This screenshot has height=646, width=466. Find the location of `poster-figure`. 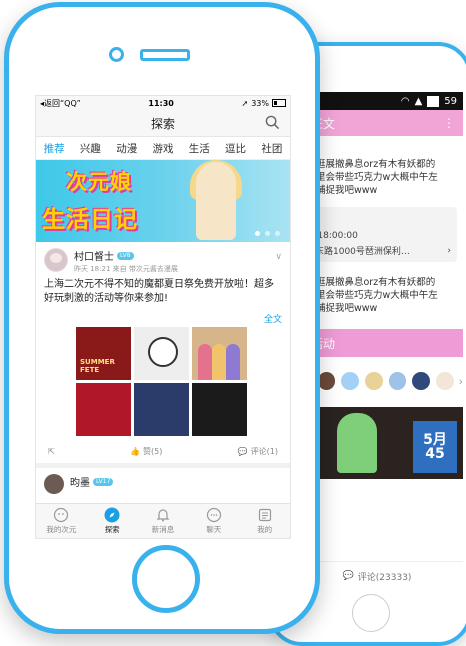

poster-figure is located at coordinates (357, 443).